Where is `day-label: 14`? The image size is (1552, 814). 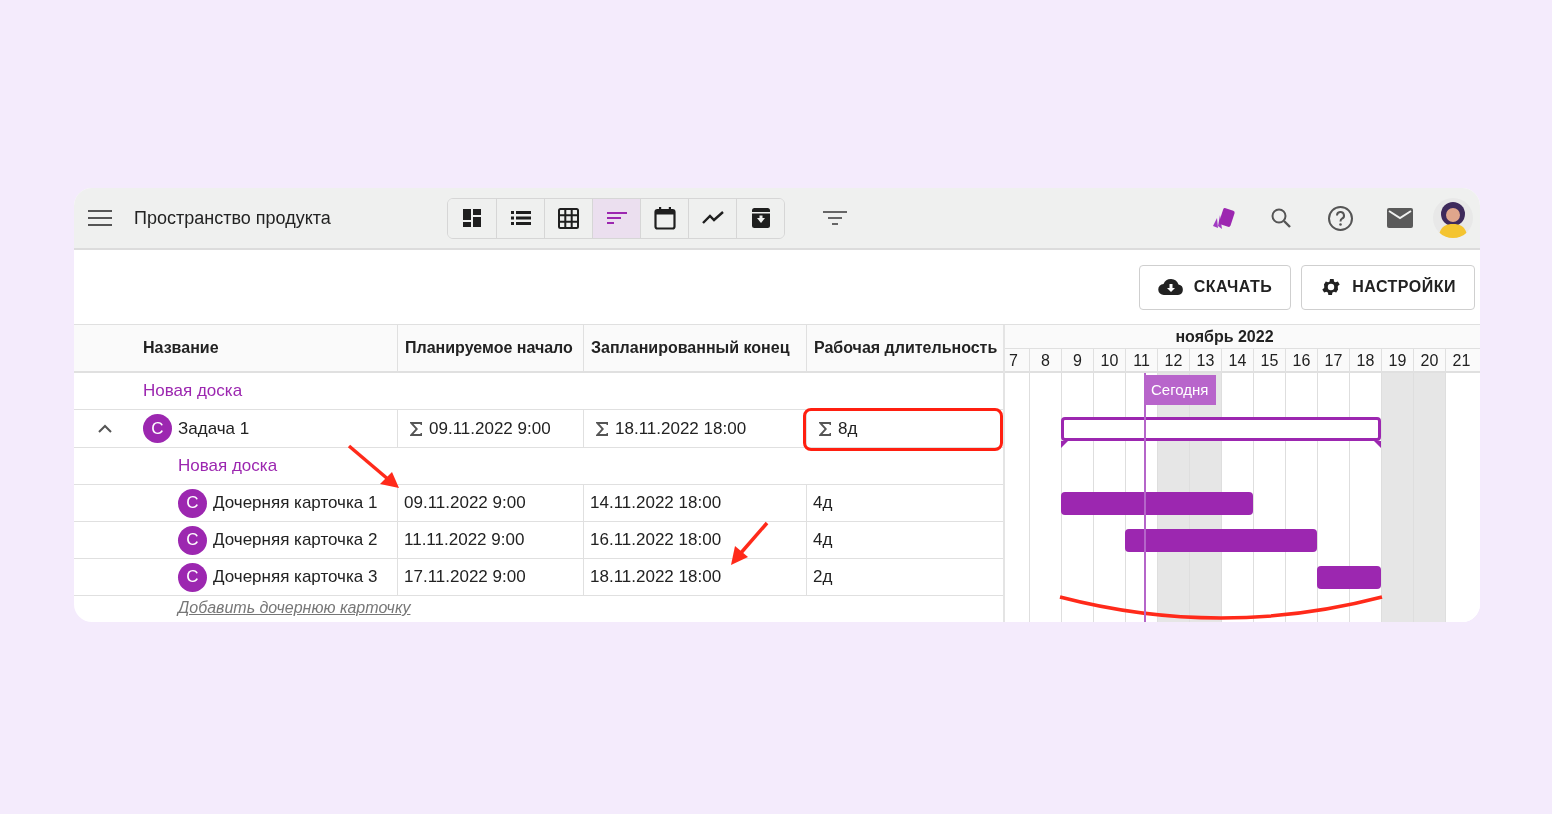 day-label: 14 is located at coordinates (1237, 361).